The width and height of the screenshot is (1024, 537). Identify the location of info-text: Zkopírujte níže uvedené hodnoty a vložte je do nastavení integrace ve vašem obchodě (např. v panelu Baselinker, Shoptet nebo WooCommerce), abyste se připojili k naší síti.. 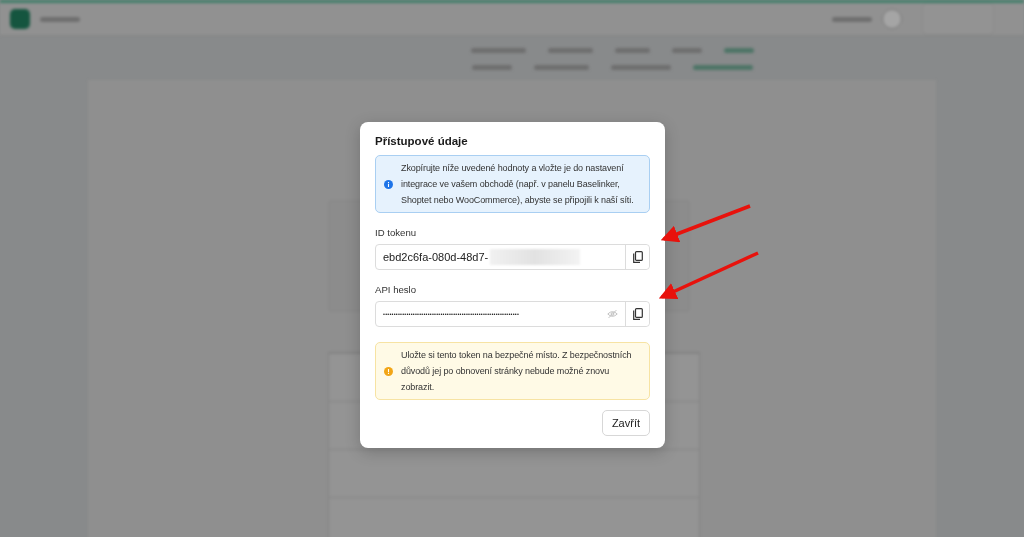
(518, 184).